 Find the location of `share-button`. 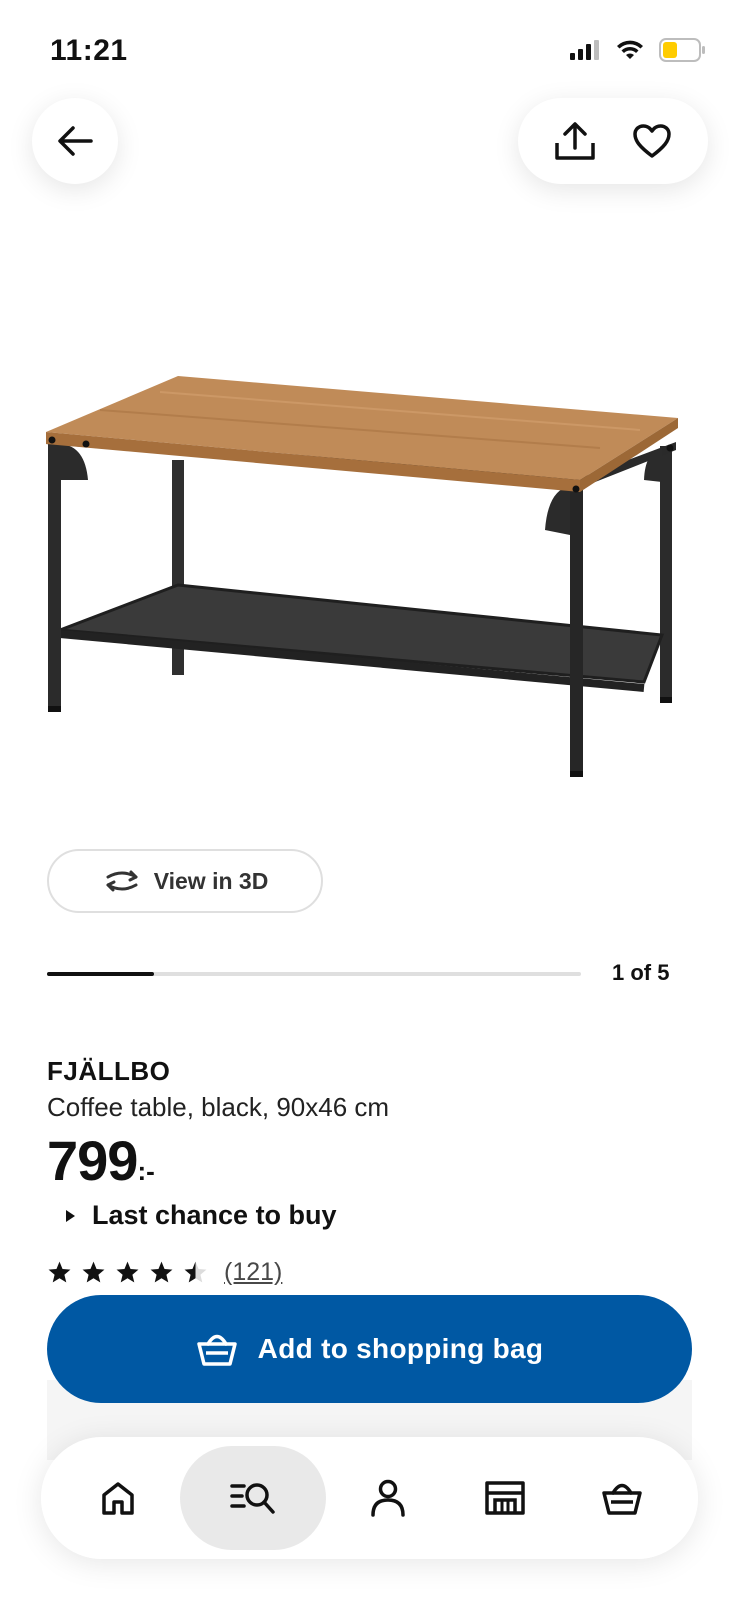

share-button is located at coordinates (575, 141).